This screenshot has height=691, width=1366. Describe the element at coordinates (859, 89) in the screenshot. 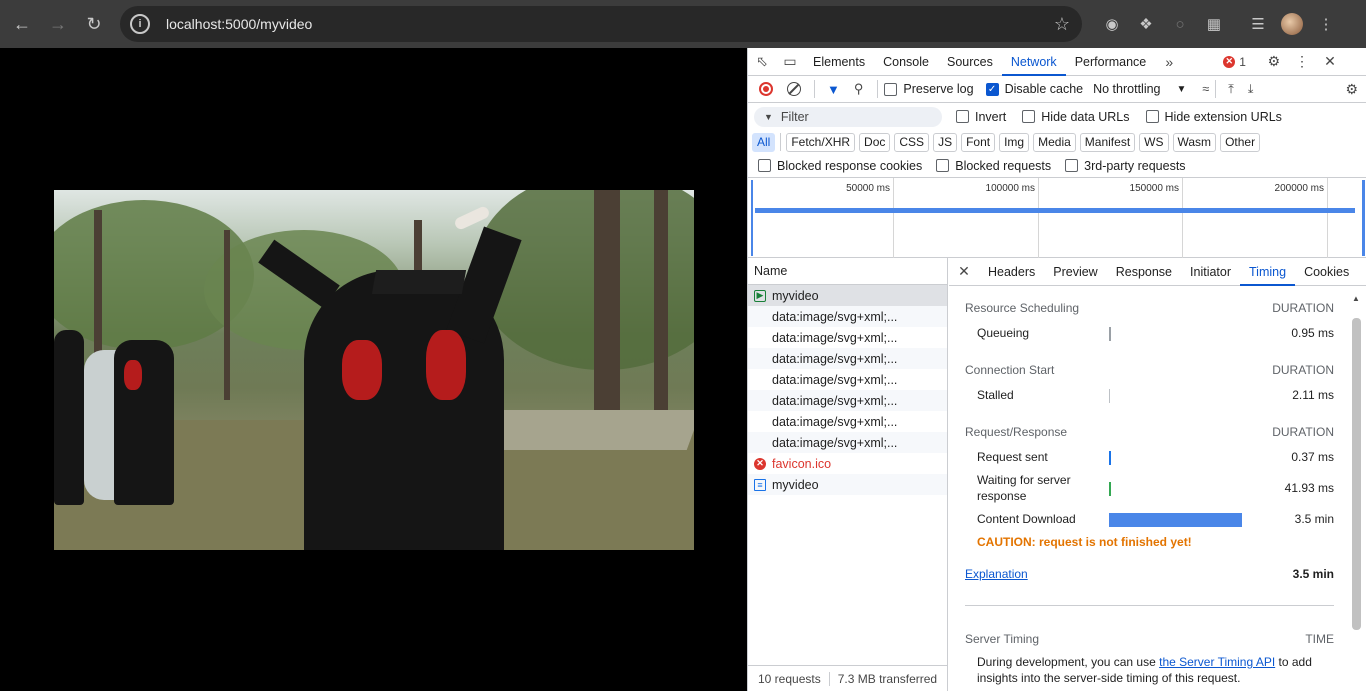

I see `search-icon: ⚲` at that location.